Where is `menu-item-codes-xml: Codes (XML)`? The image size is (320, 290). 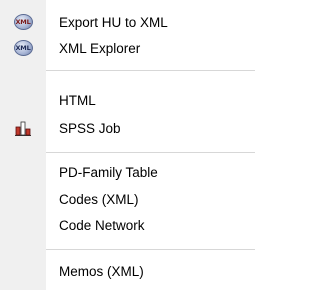
menu-item-codes-xml: Codes (XML) is located at coordinates (127, 199).